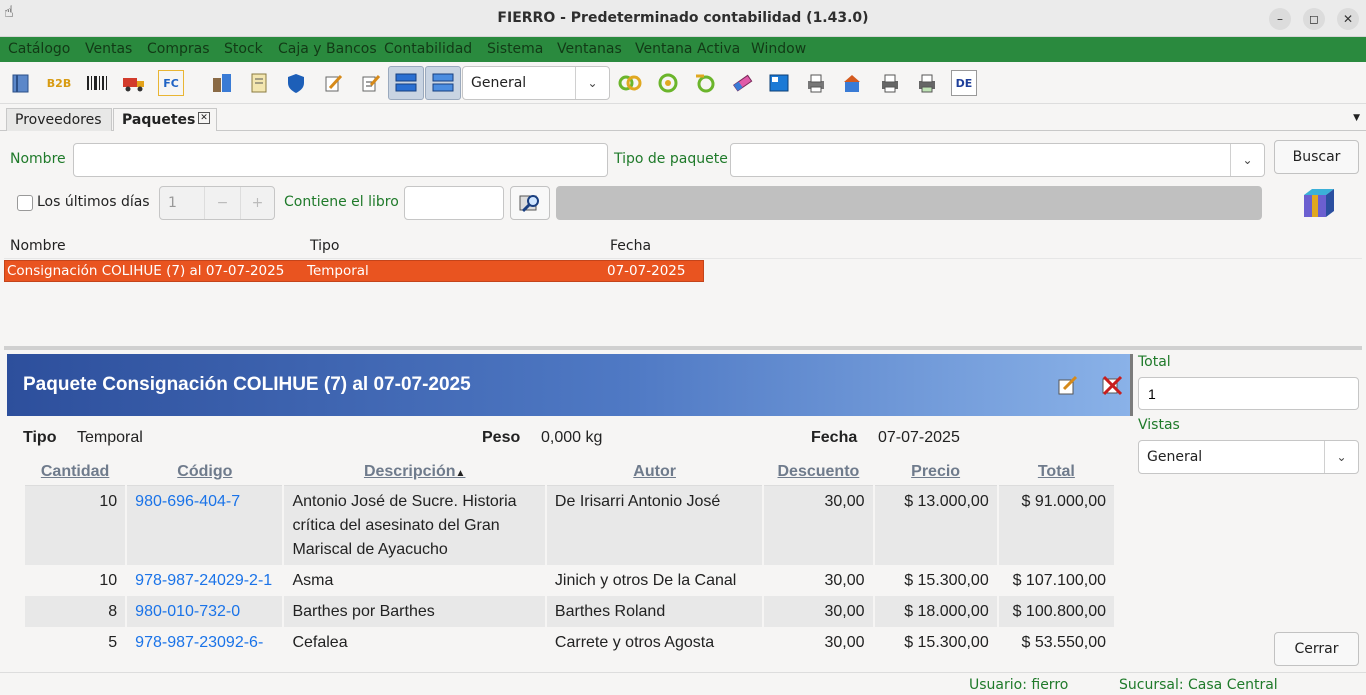 The width and height of the screenshot is (1366, 695). I want to click on tab-bar: Proveedores Paquetes ✕ ▼, so click(683, 118).